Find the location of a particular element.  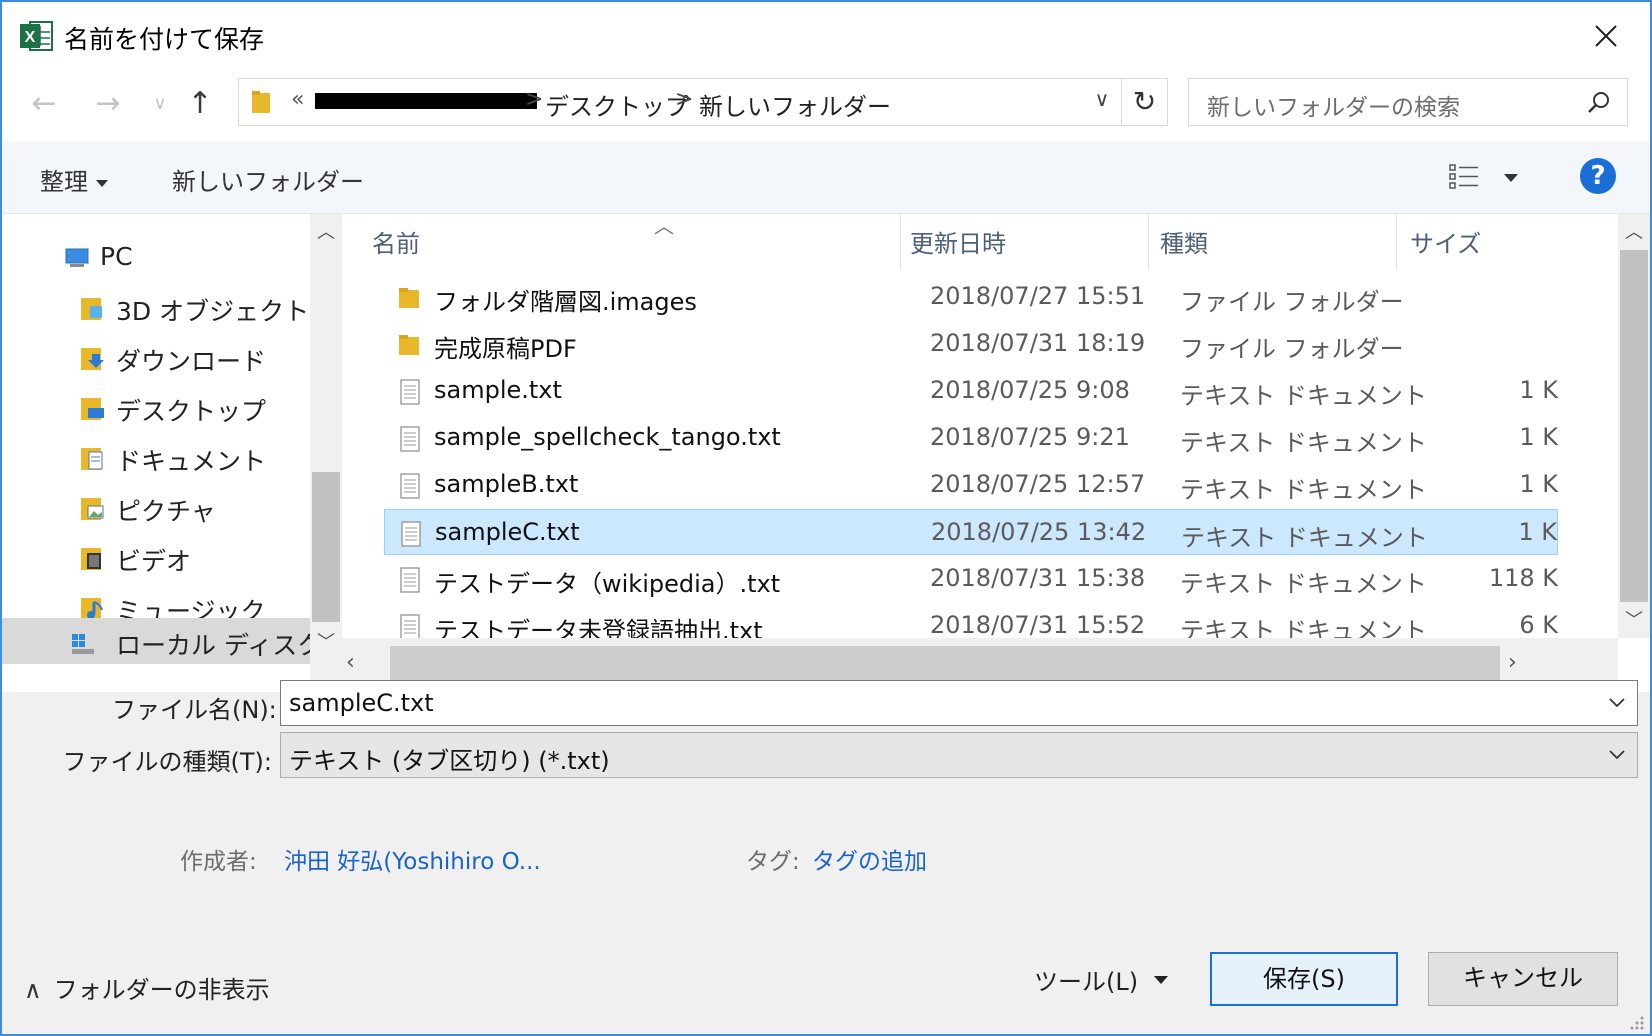

redacted-path-segment is located at coordinates (426, 101).